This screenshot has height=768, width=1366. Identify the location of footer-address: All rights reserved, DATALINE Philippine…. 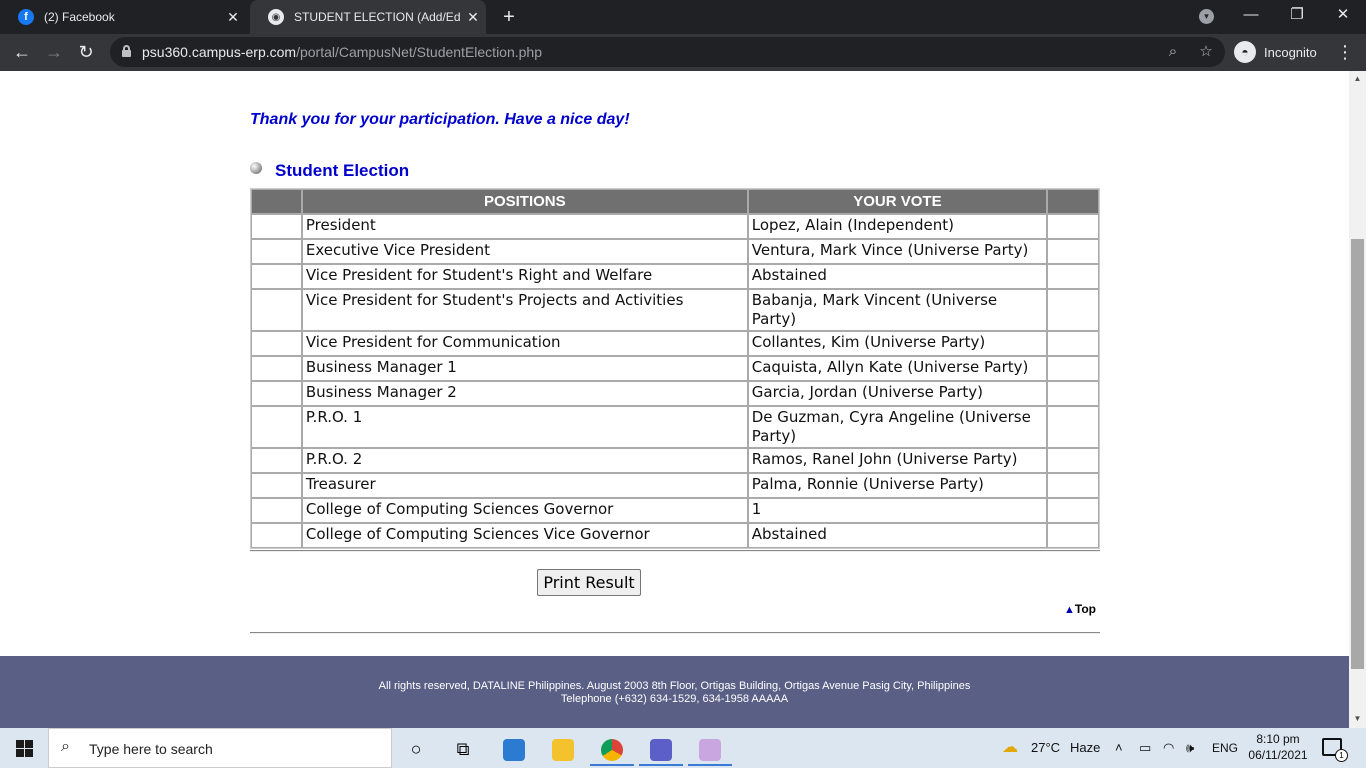
(674, 686).